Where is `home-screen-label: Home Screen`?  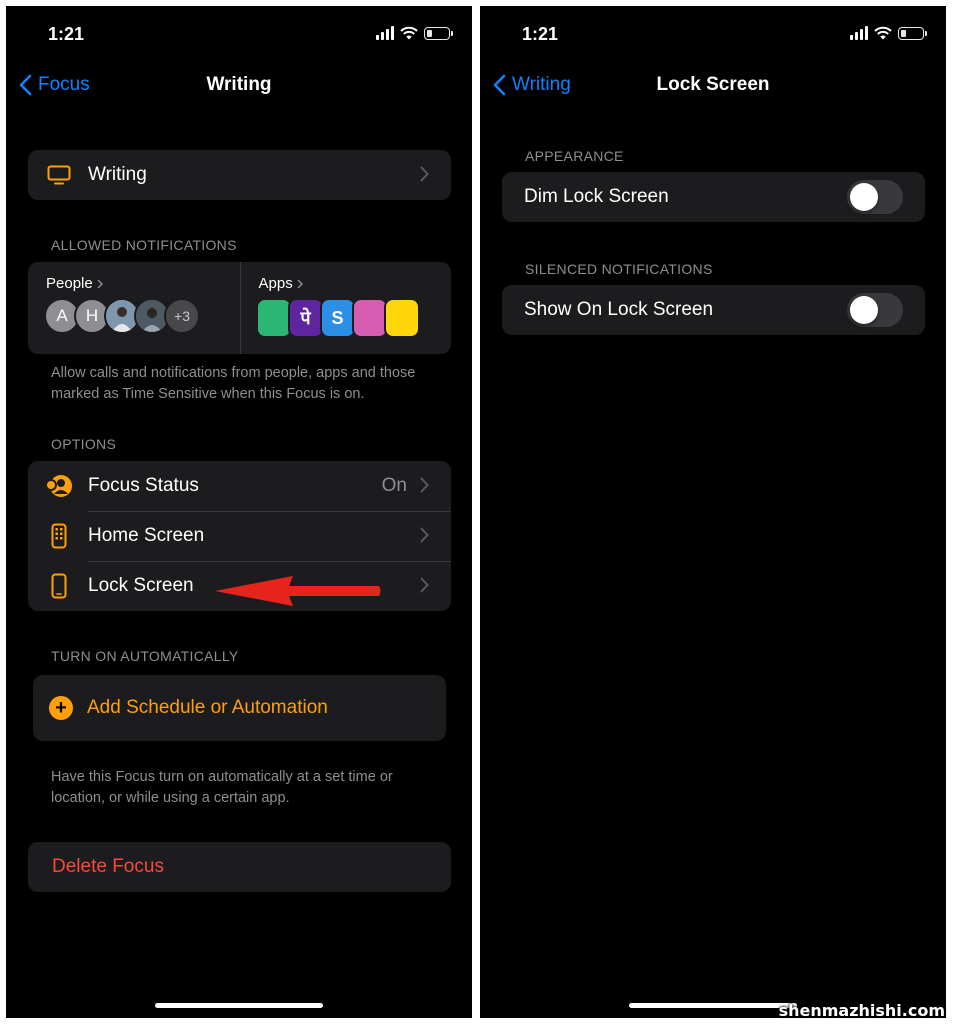 home-screen-label: Home Screen is located at coordinates (146, 535).